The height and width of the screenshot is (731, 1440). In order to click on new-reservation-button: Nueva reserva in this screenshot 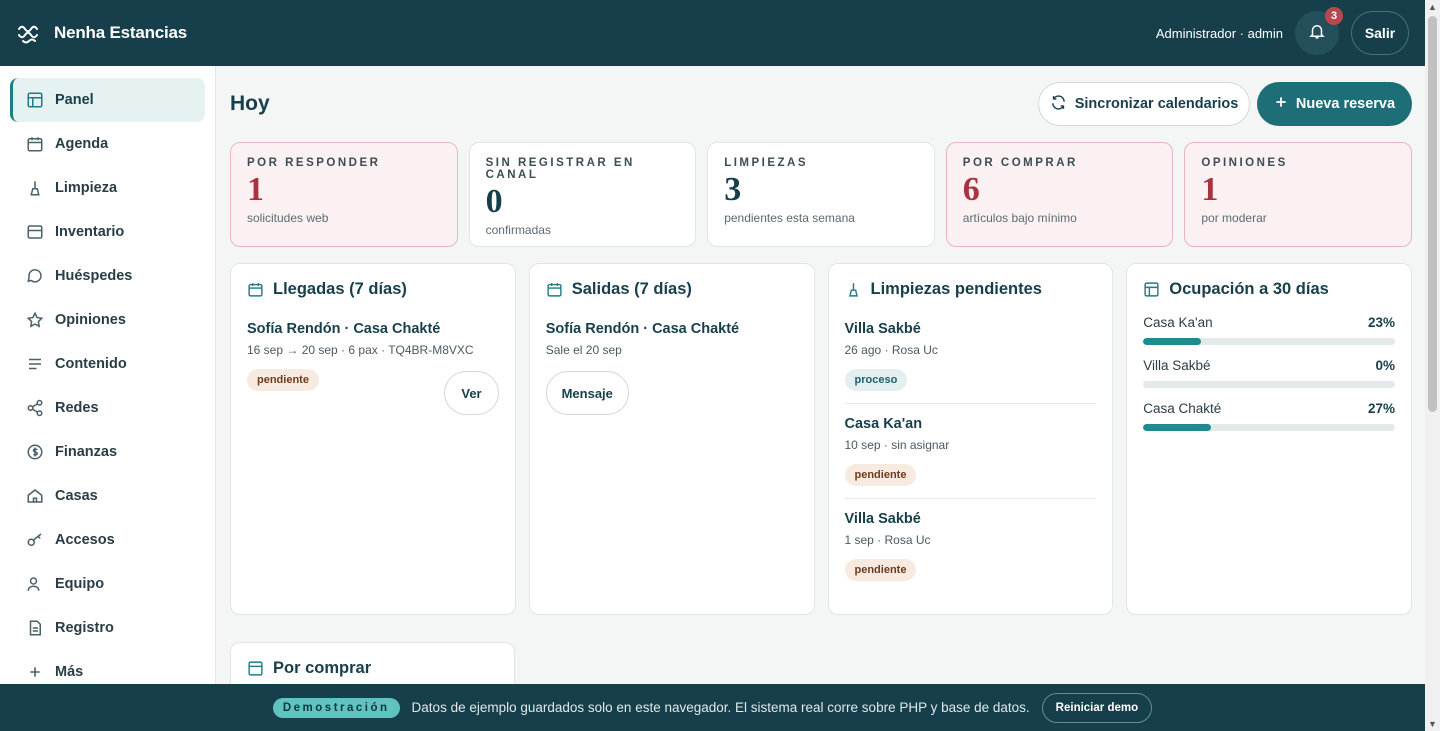, I will do `click(1334, 104)`.